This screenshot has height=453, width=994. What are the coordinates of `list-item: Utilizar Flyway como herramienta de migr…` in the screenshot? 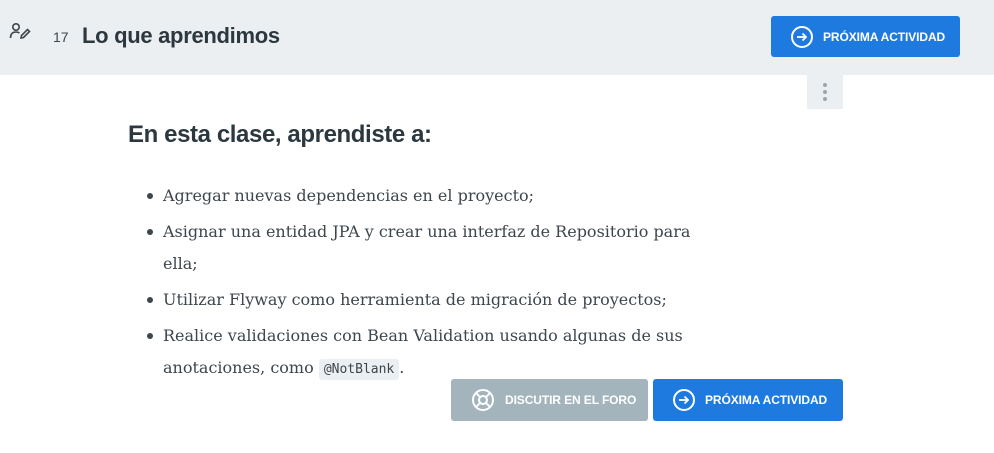 It's located at (435, 300).